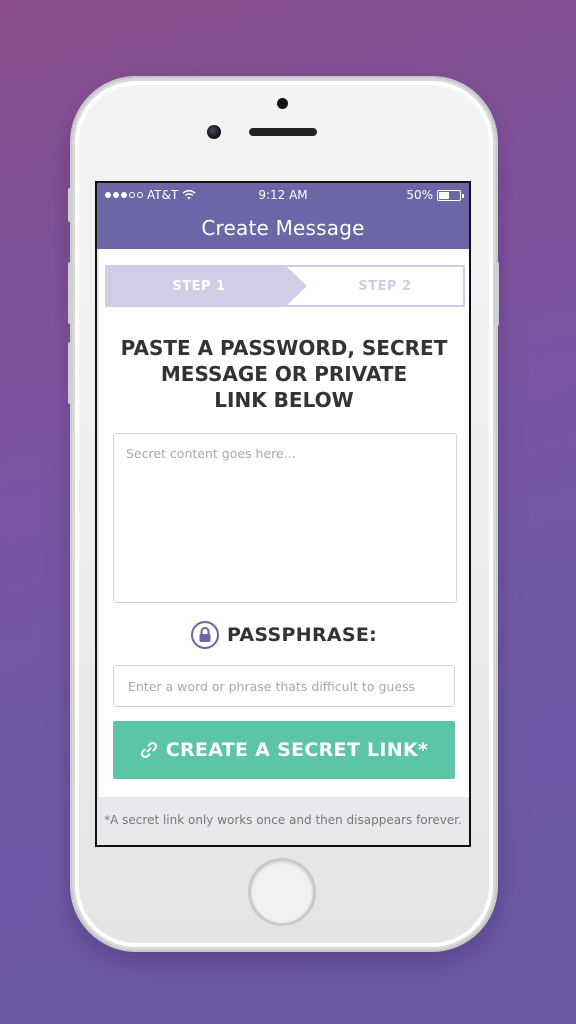  Describe the element at coordinates (297, 750) in the screenshot. I see `cta-label: CREATE A SECRET LINK*` at that location.